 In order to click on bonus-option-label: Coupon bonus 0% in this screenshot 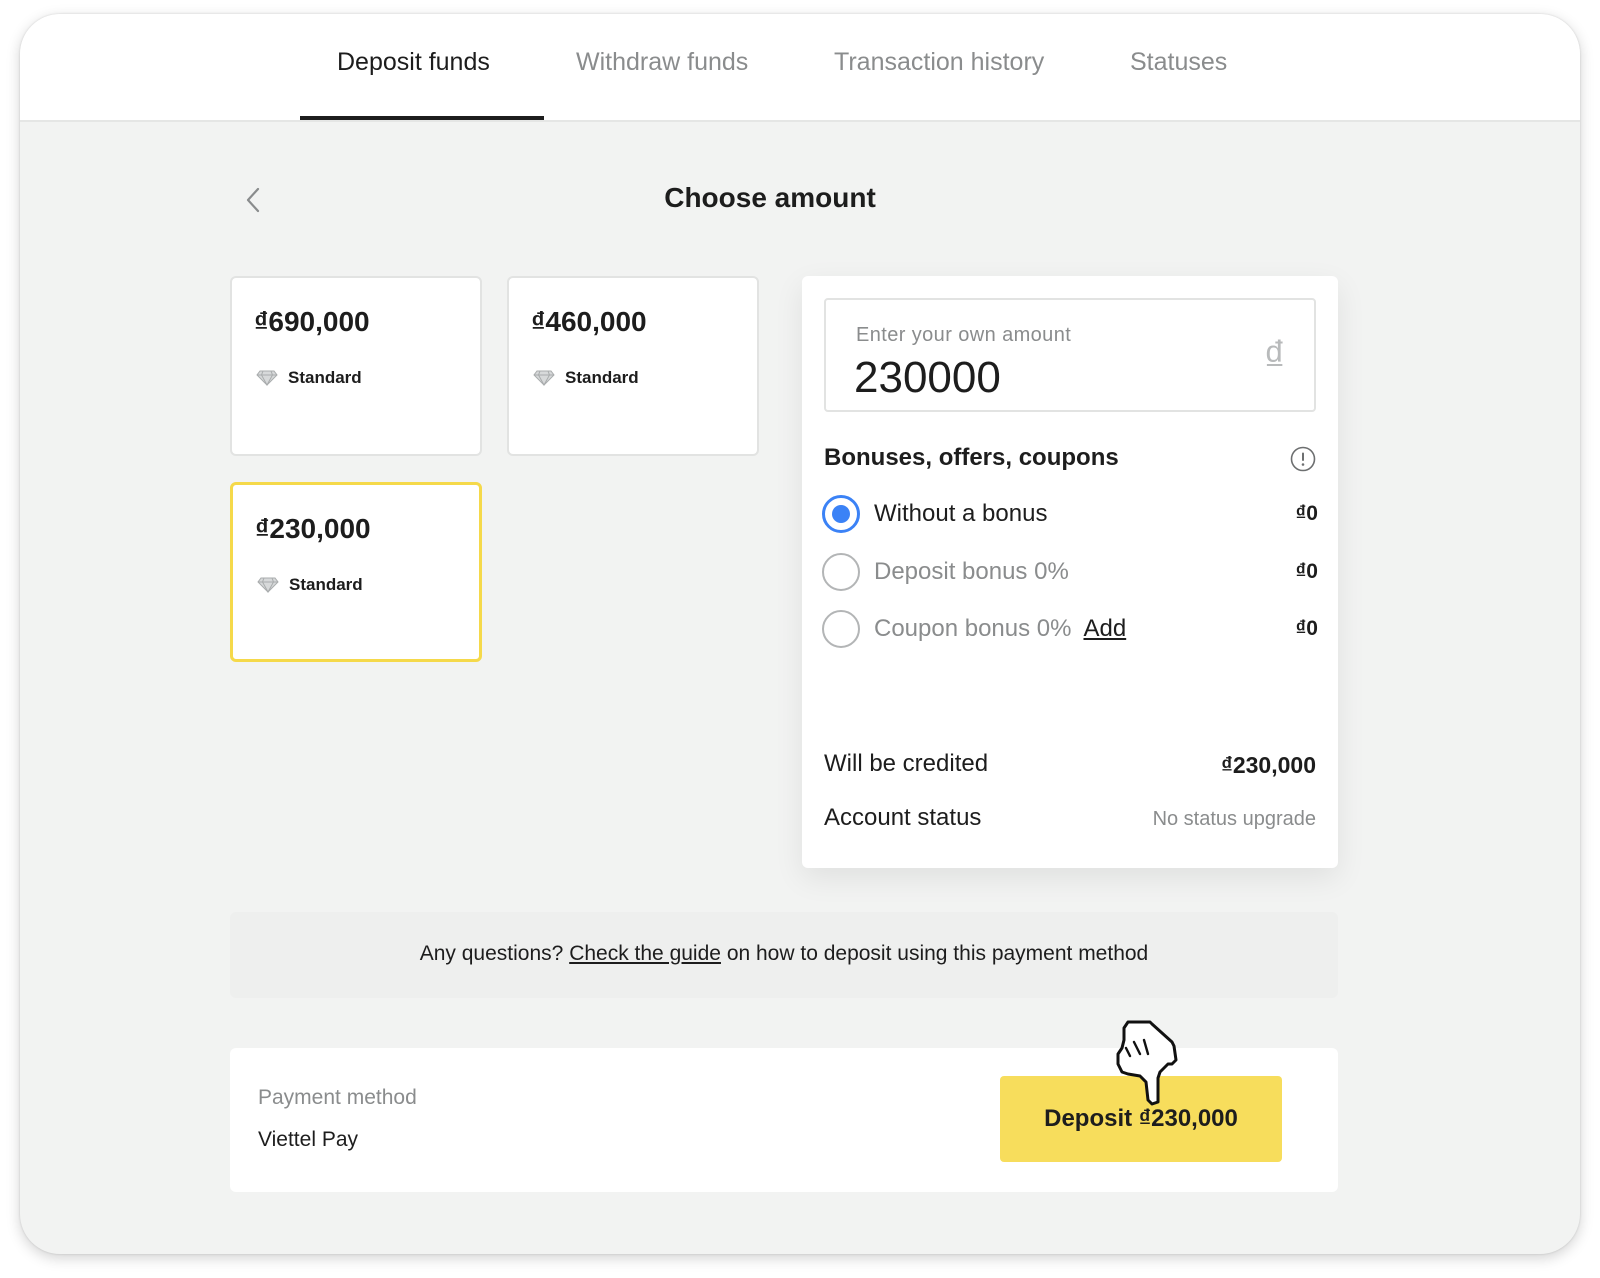, I will do `click(973, 628)`.